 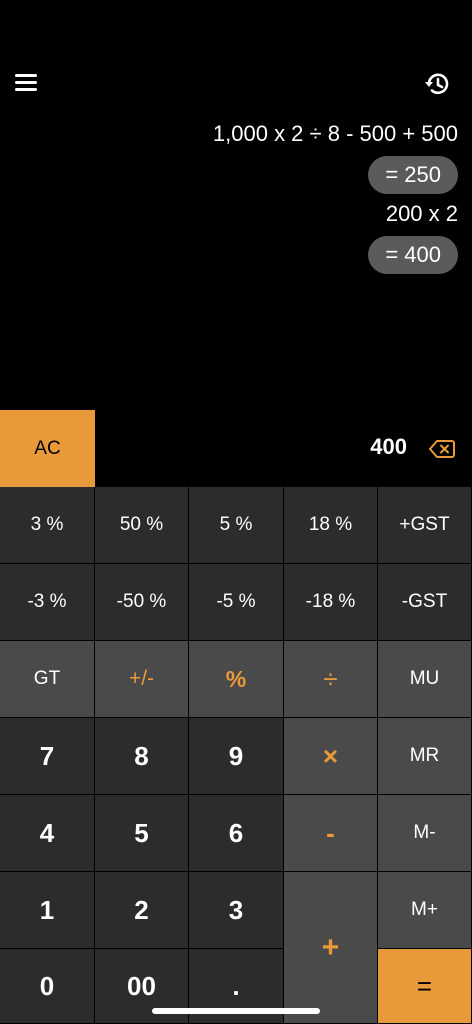 I want to click on key-2: 2, so click(x=142, y=910).